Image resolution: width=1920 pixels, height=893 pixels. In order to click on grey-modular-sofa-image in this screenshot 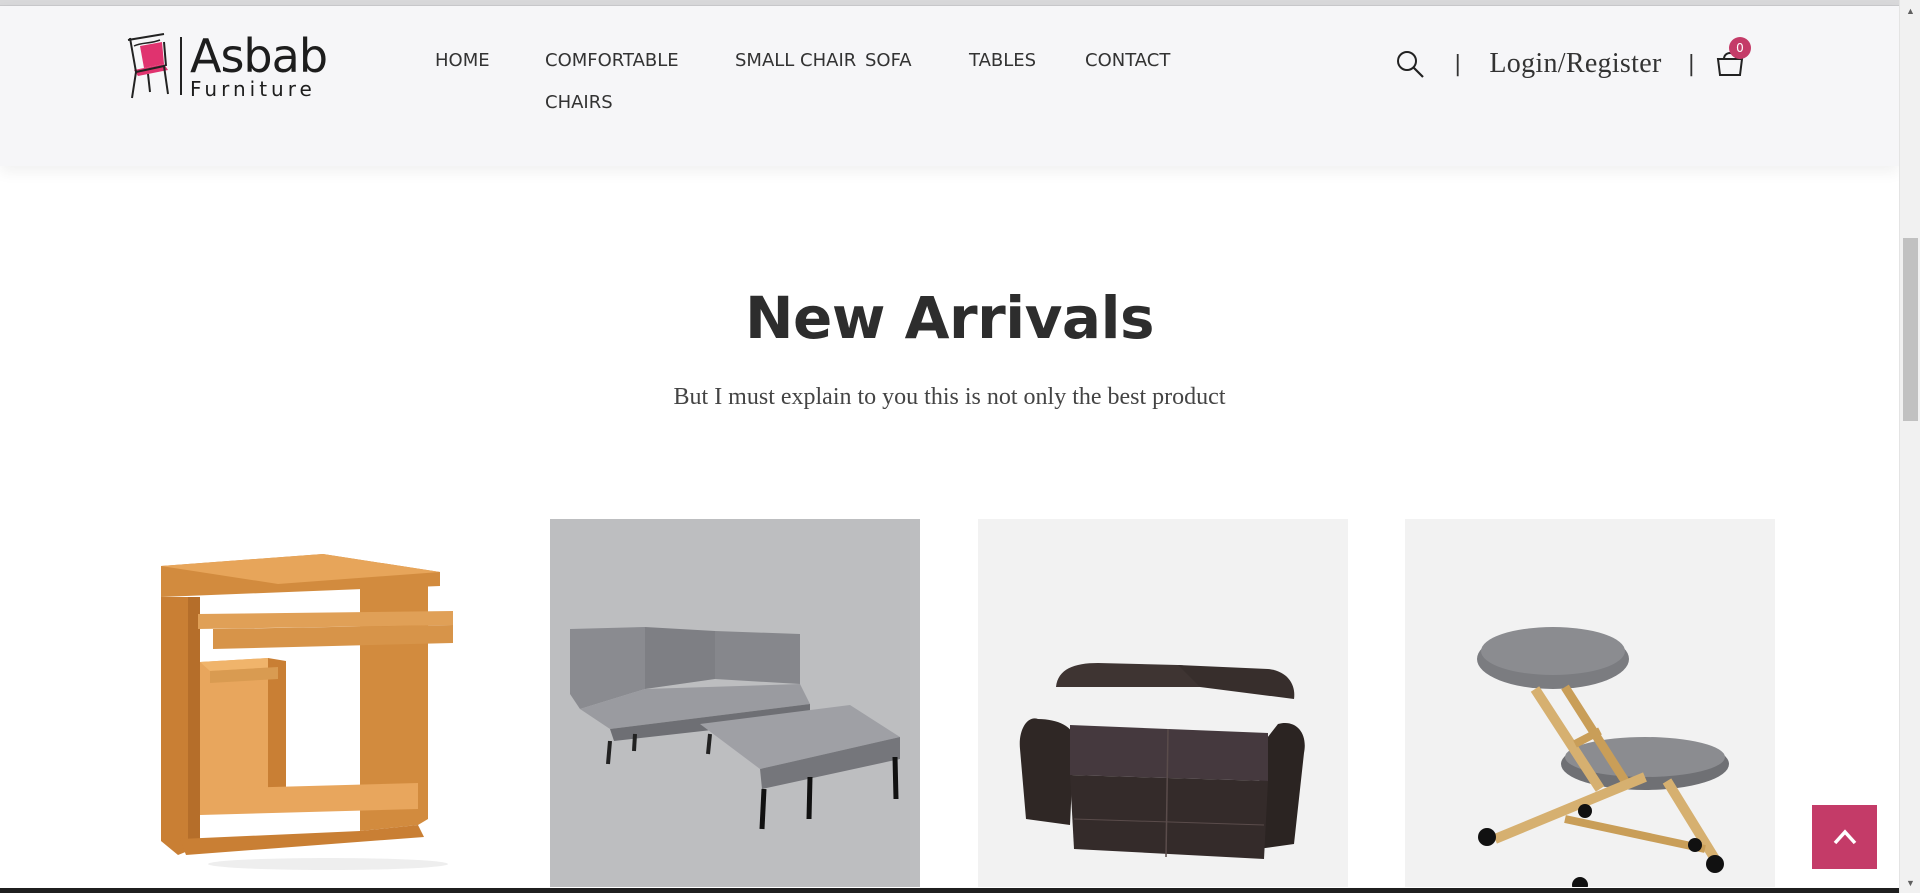, I will do `click(735, 703)`.